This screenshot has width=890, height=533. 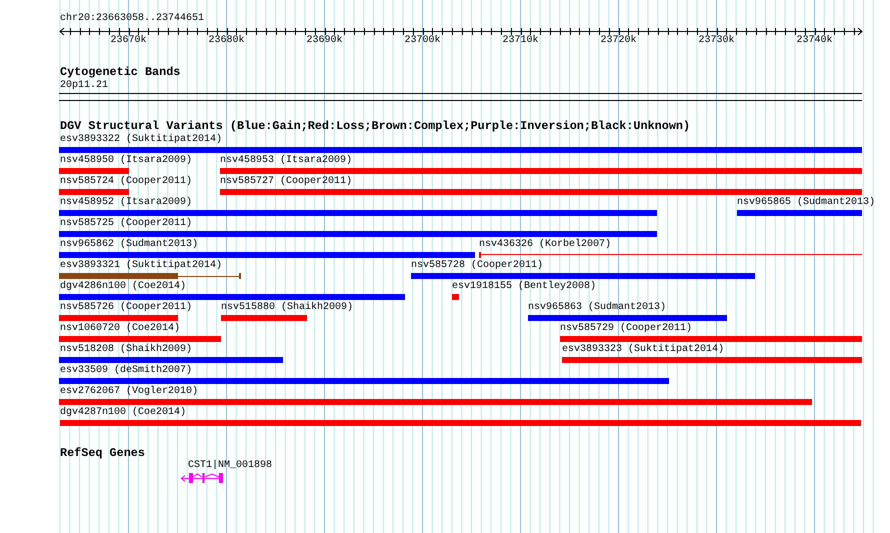 What do you see at coordinates (597, 308) in the screenshot?
I see `variant-label: nsv965863 (Sudmant2013)` at bounding box center [597, 308].